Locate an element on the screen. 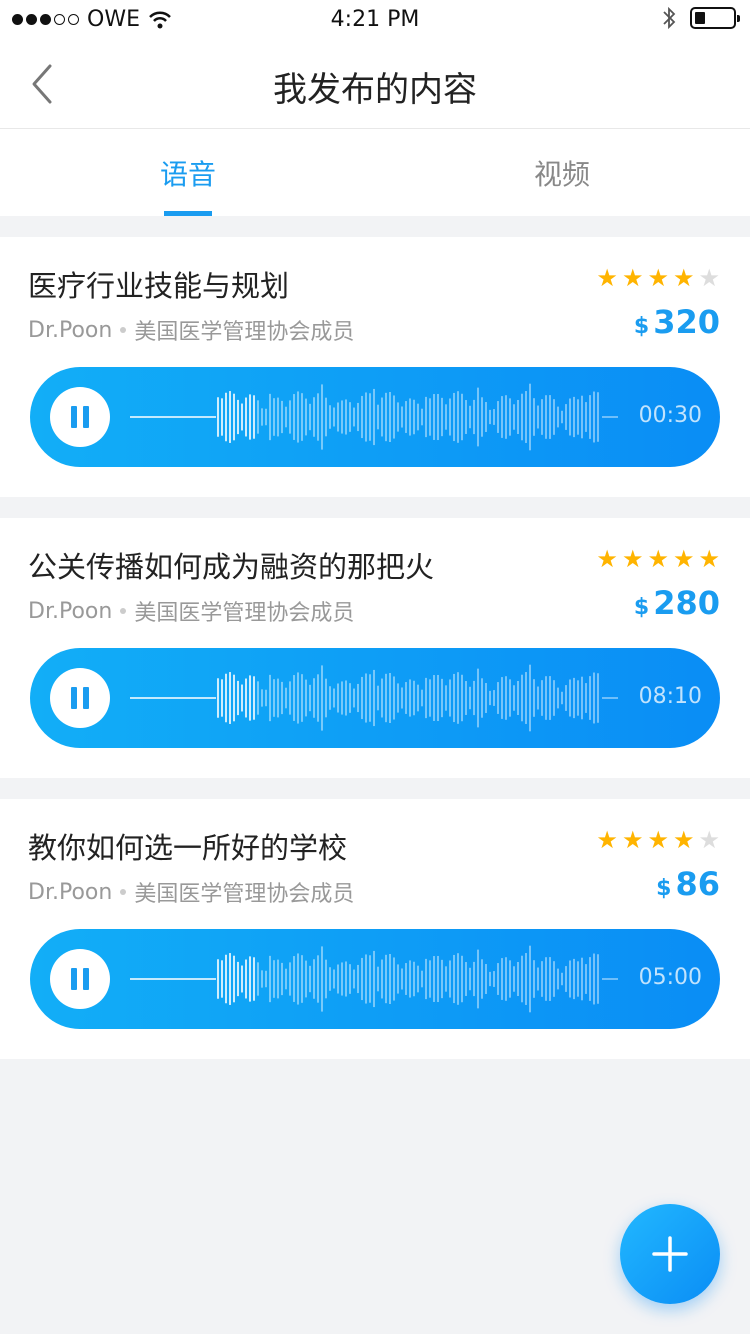 The image size is (750, 1334). status-bar: OWE 4:21 PM is located at coordinates (375, 20).